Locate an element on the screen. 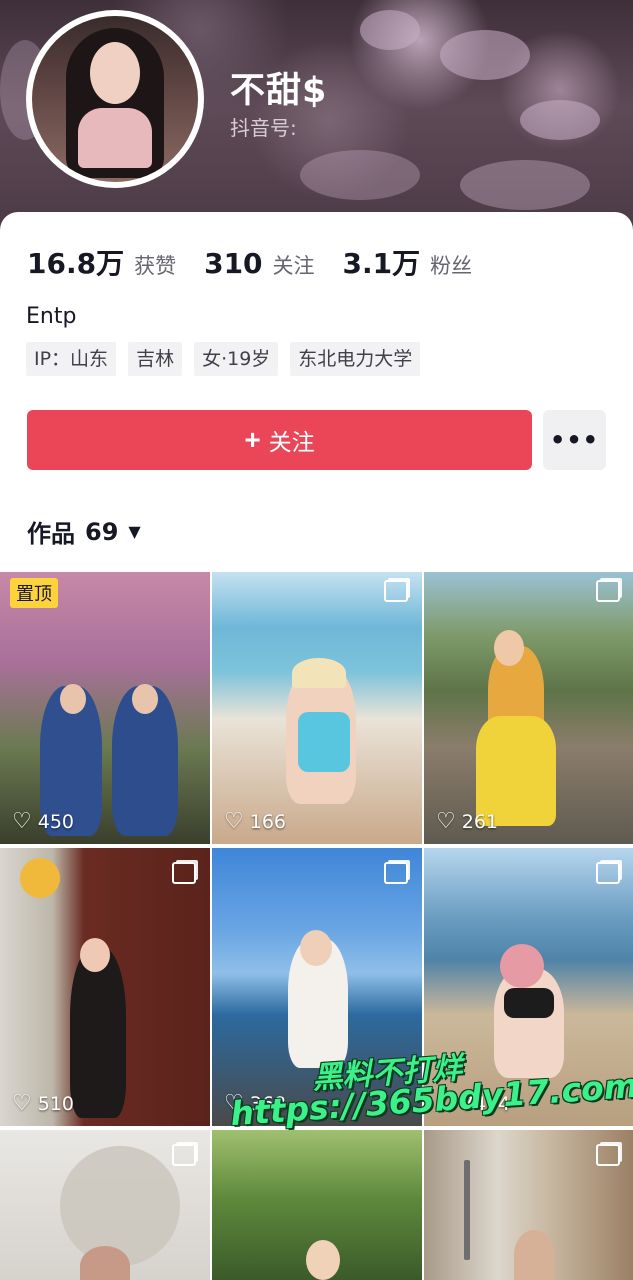 The width and height of the screenshot is (633, 1280). follow-button: + 关注 is located at coordinates (279, 440).